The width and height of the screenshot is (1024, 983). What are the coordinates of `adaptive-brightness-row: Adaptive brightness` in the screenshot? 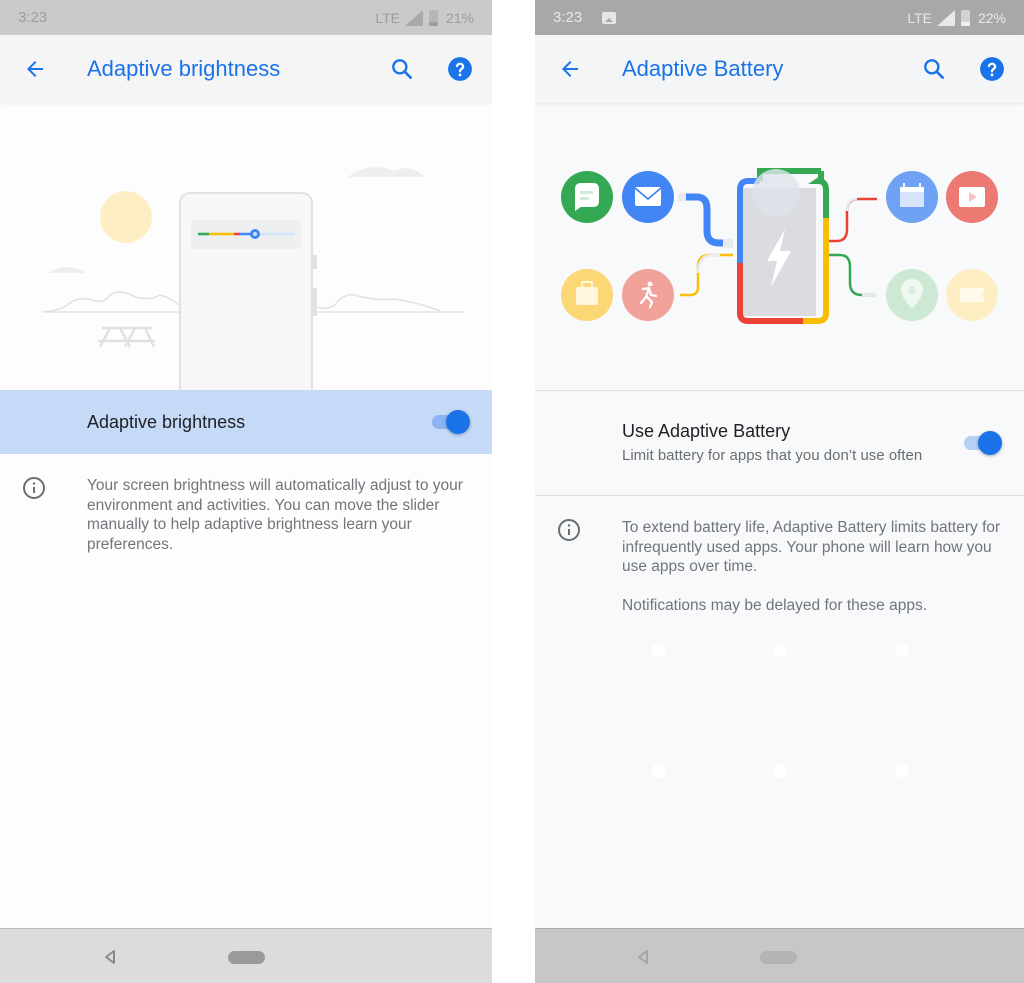 It's located at (246, 422).